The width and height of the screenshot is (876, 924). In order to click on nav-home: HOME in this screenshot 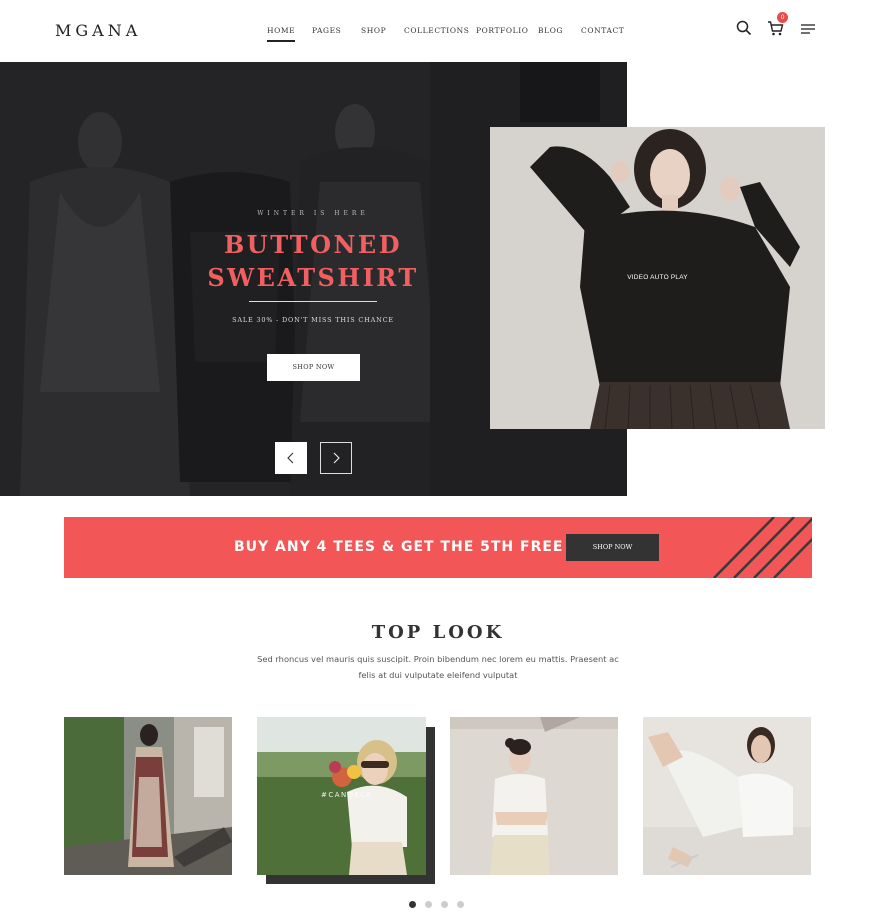, I will do `click(281, 34)`.